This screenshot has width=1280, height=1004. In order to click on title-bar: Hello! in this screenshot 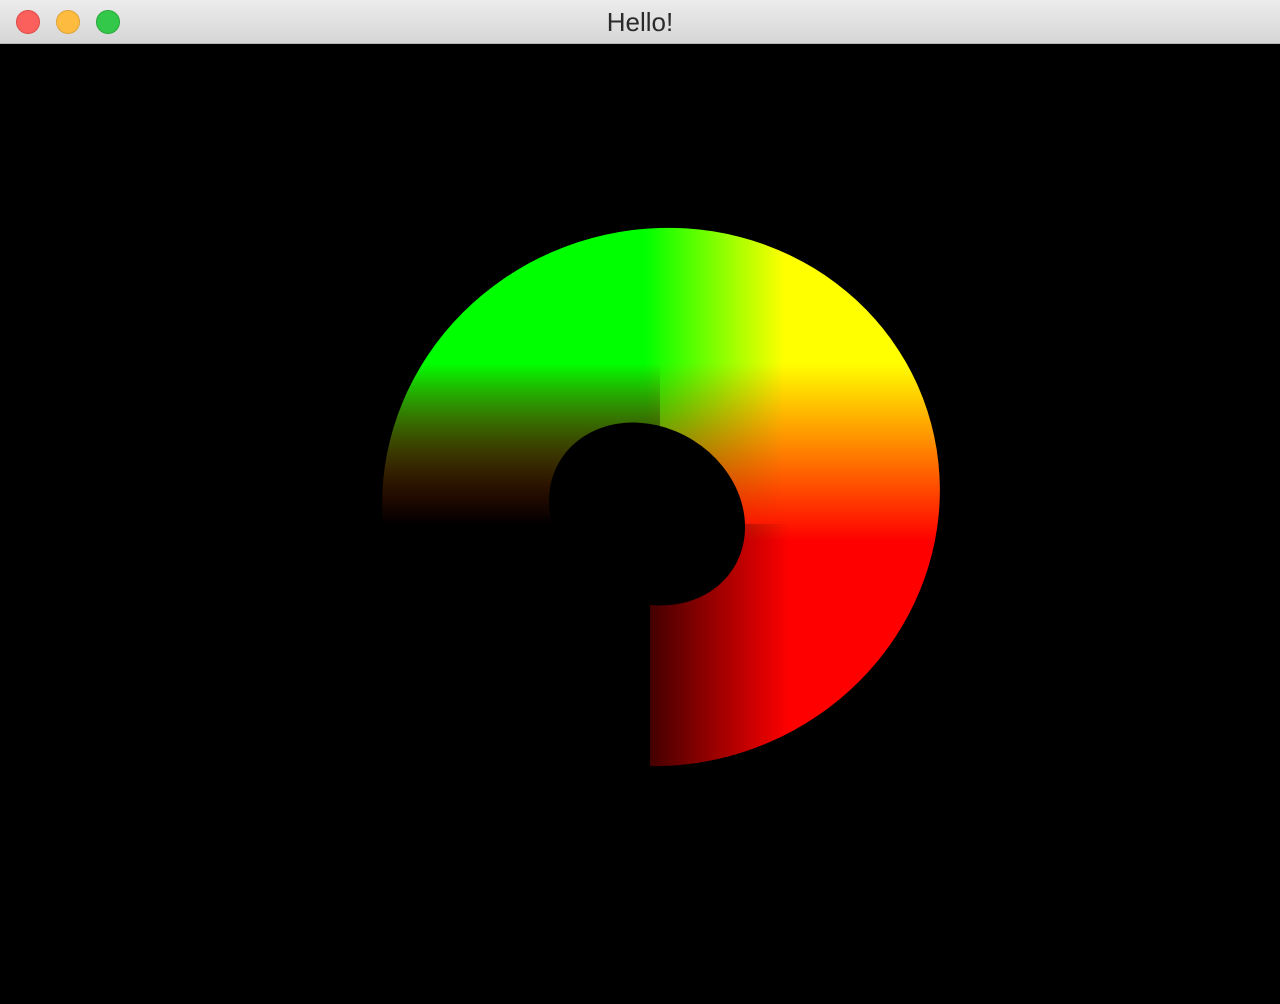, I will do `click(640, 22)`.